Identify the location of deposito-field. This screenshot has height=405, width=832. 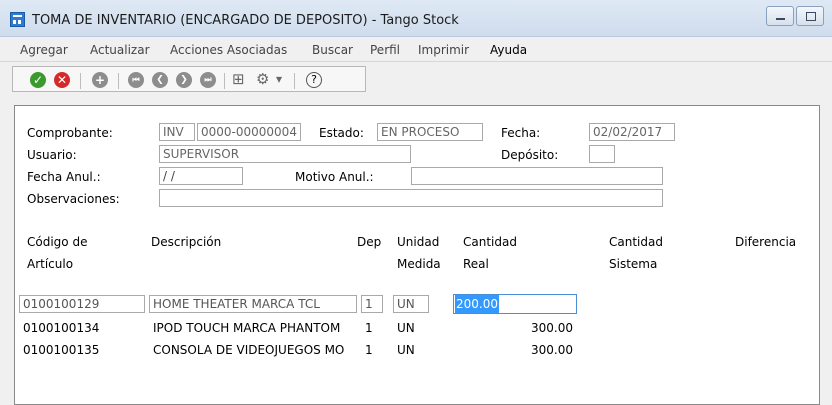
(602, 154).